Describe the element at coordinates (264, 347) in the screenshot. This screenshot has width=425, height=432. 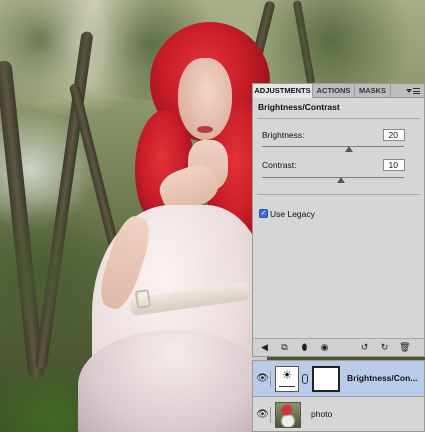
I see `back-arrow-icon: ◀` at that location.